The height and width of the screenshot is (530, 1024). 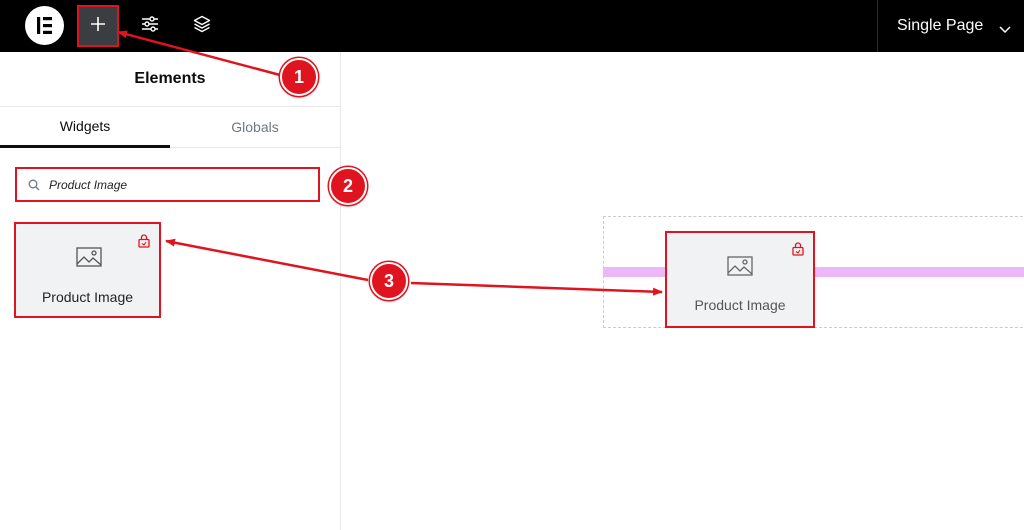 I want to click on plus-icon, so click(x=98, y=26).